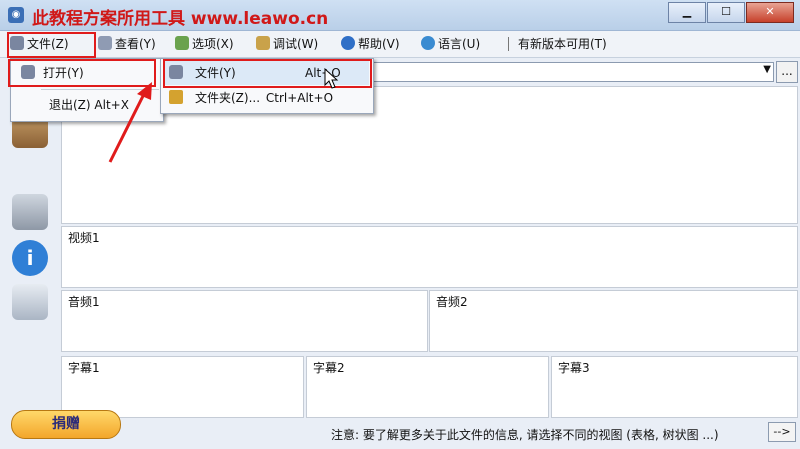 Image resolution: width=800 pixels, height=449 pixels. I want to click on language-icon, so click(428, 43).